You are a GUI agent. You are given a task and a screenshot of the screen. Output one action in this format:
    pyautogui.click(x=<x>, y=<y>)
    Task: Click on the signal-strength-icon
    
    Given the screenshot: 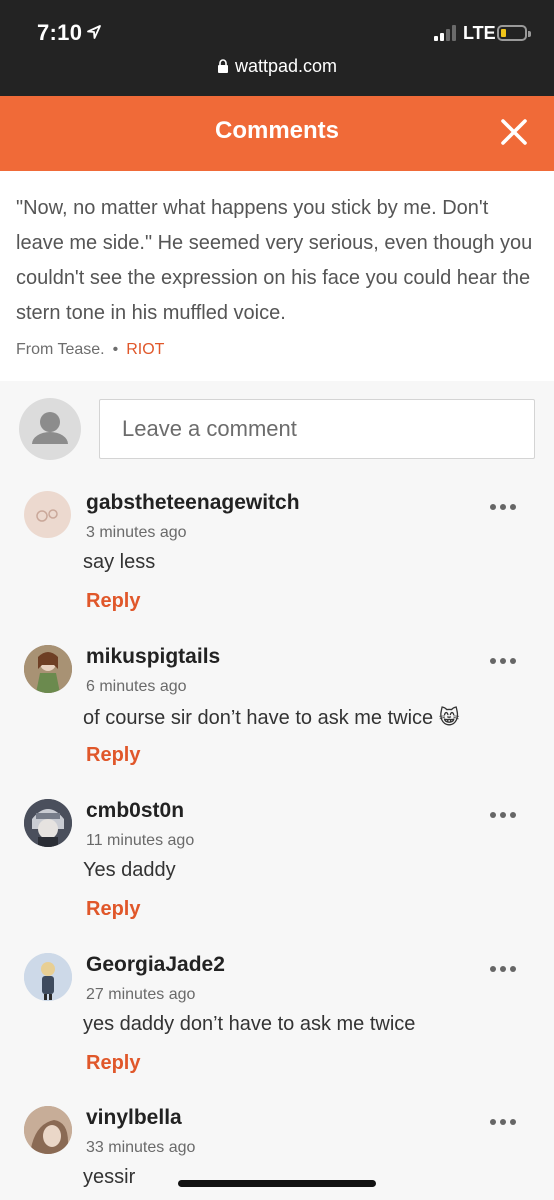 What is the action you would take?
    pyautogui.click(x=447, y=33)
    